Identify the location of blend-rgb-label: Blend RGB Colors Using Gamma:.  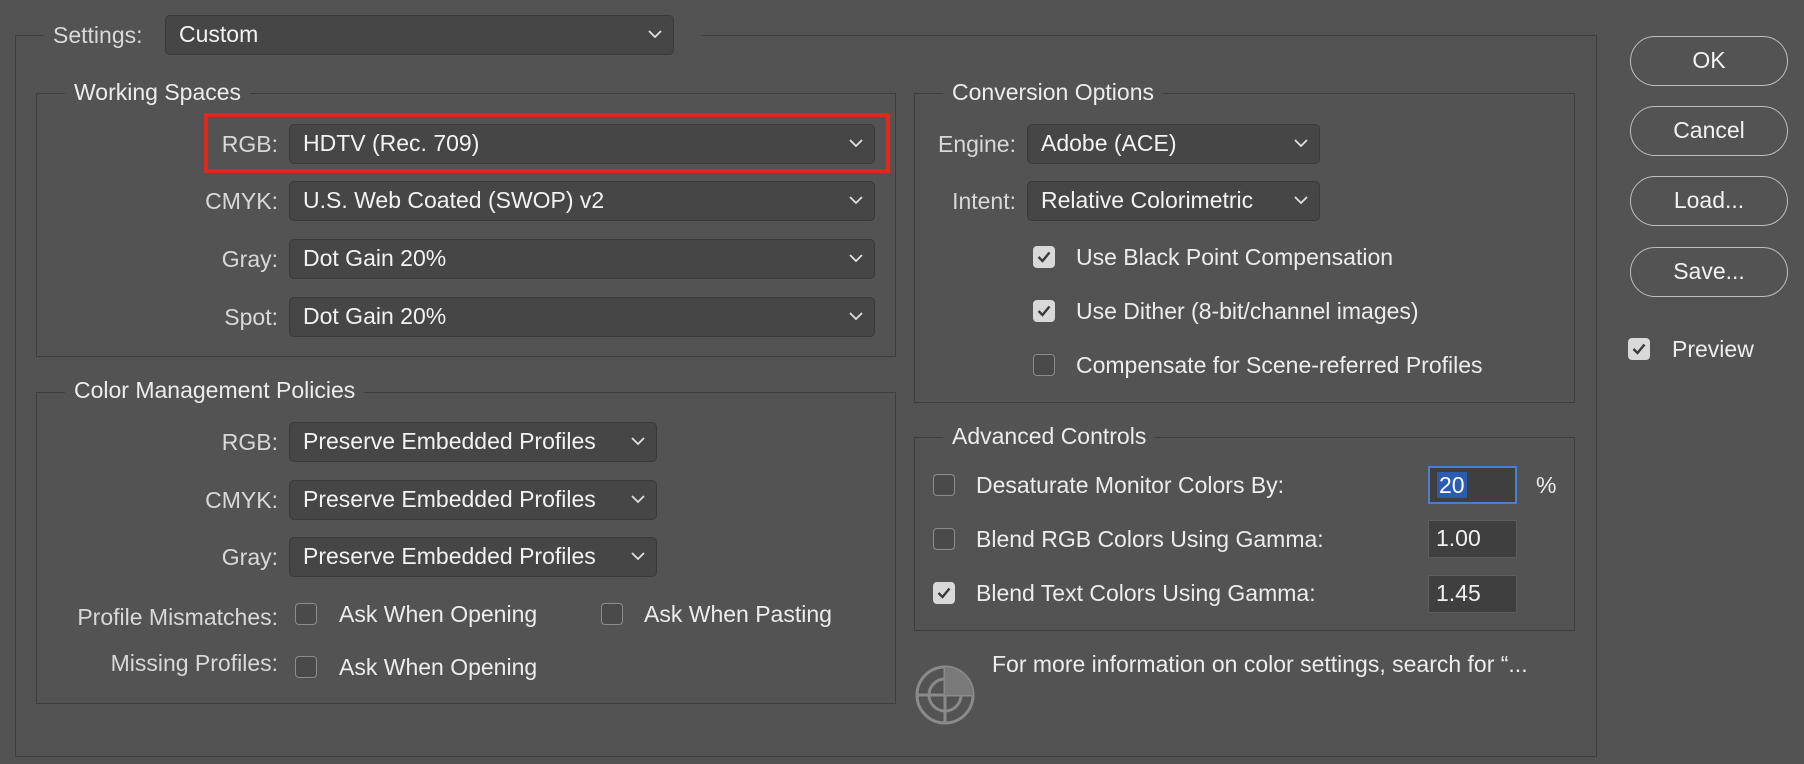
(1150, 539).